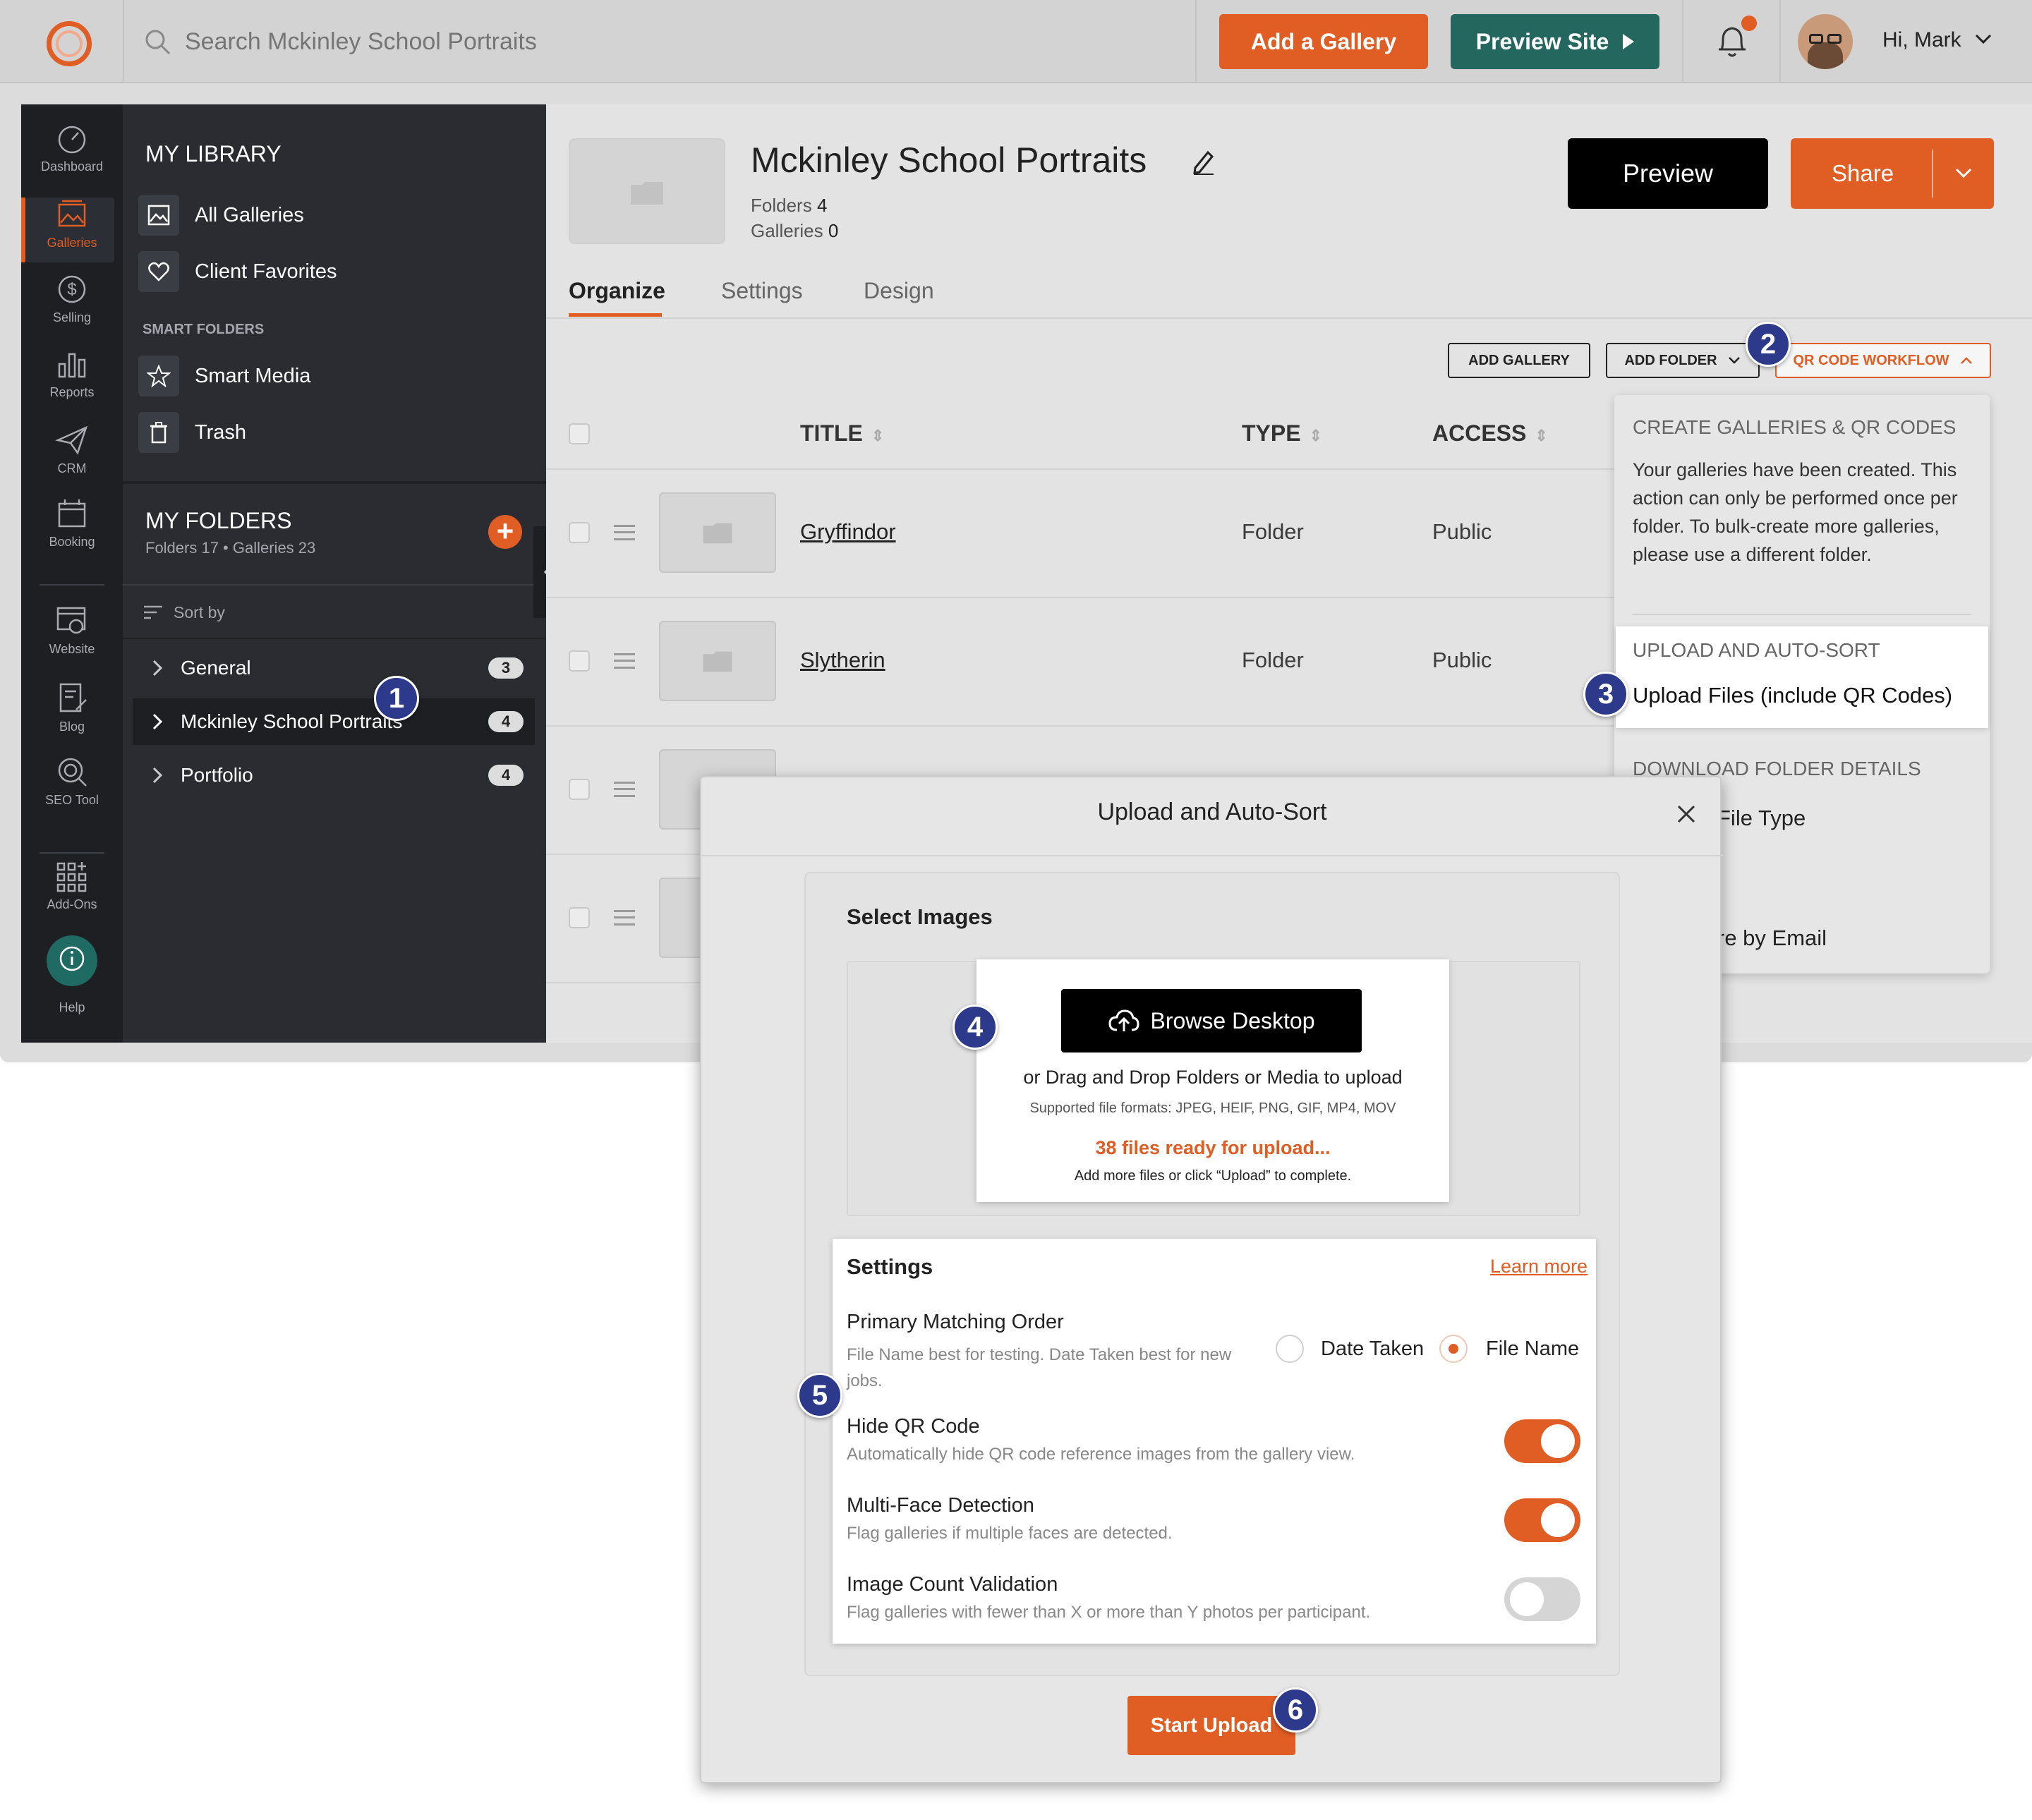  What do you see at coordinates (334, 776) in the screenshot?
I see `folder-item-portfolio: Portfolio 4` at bounding box center [334, 776].